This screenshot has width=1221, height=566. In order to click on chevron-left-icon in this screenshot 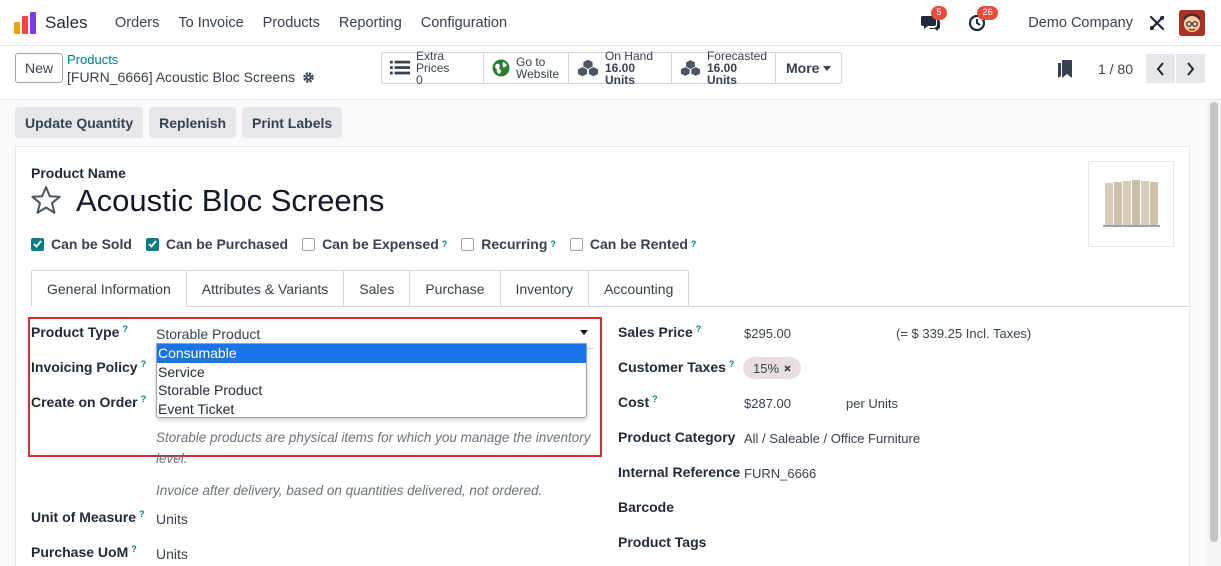, I will do `click(1160, 68)`.